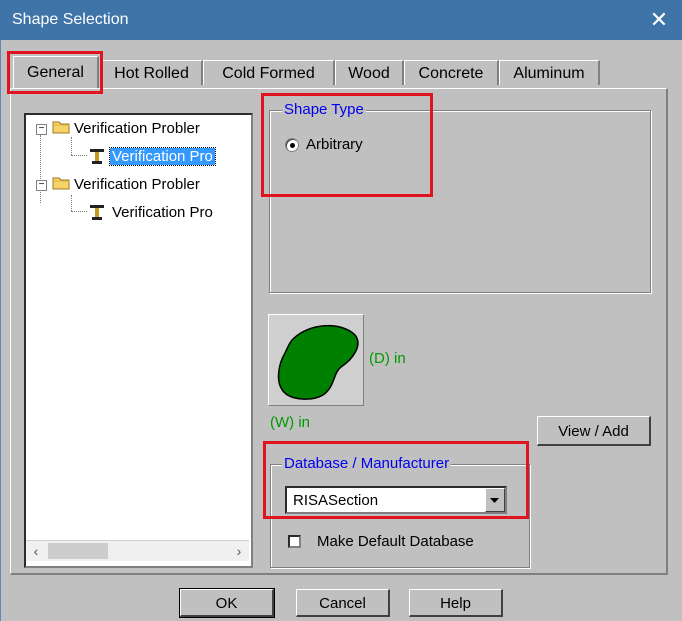 The height and width of the screenshot is (621, 682). I want to click on depth-label: (D) in, so click(387, 358).